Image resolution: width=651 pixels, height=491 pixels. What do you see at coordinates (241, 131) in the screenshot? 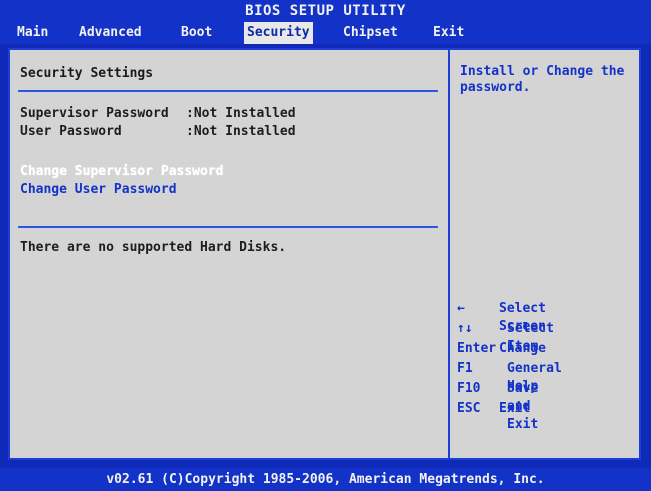
I see `user-password-value: :Not Installed` at bounding box center [241, 131].